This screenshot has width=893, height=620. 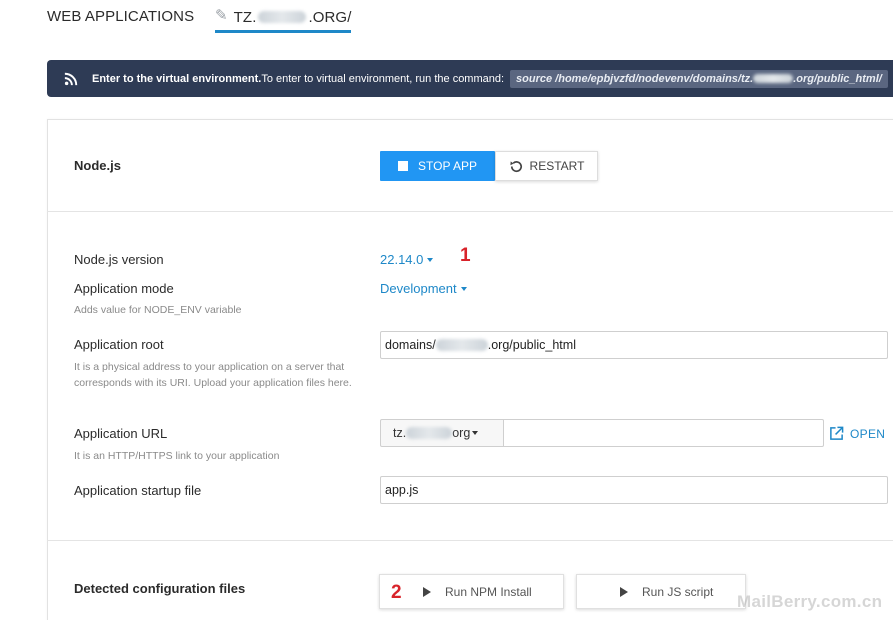 I want to click on stop-app-button: STOP APP, so click(x=437, y=166).